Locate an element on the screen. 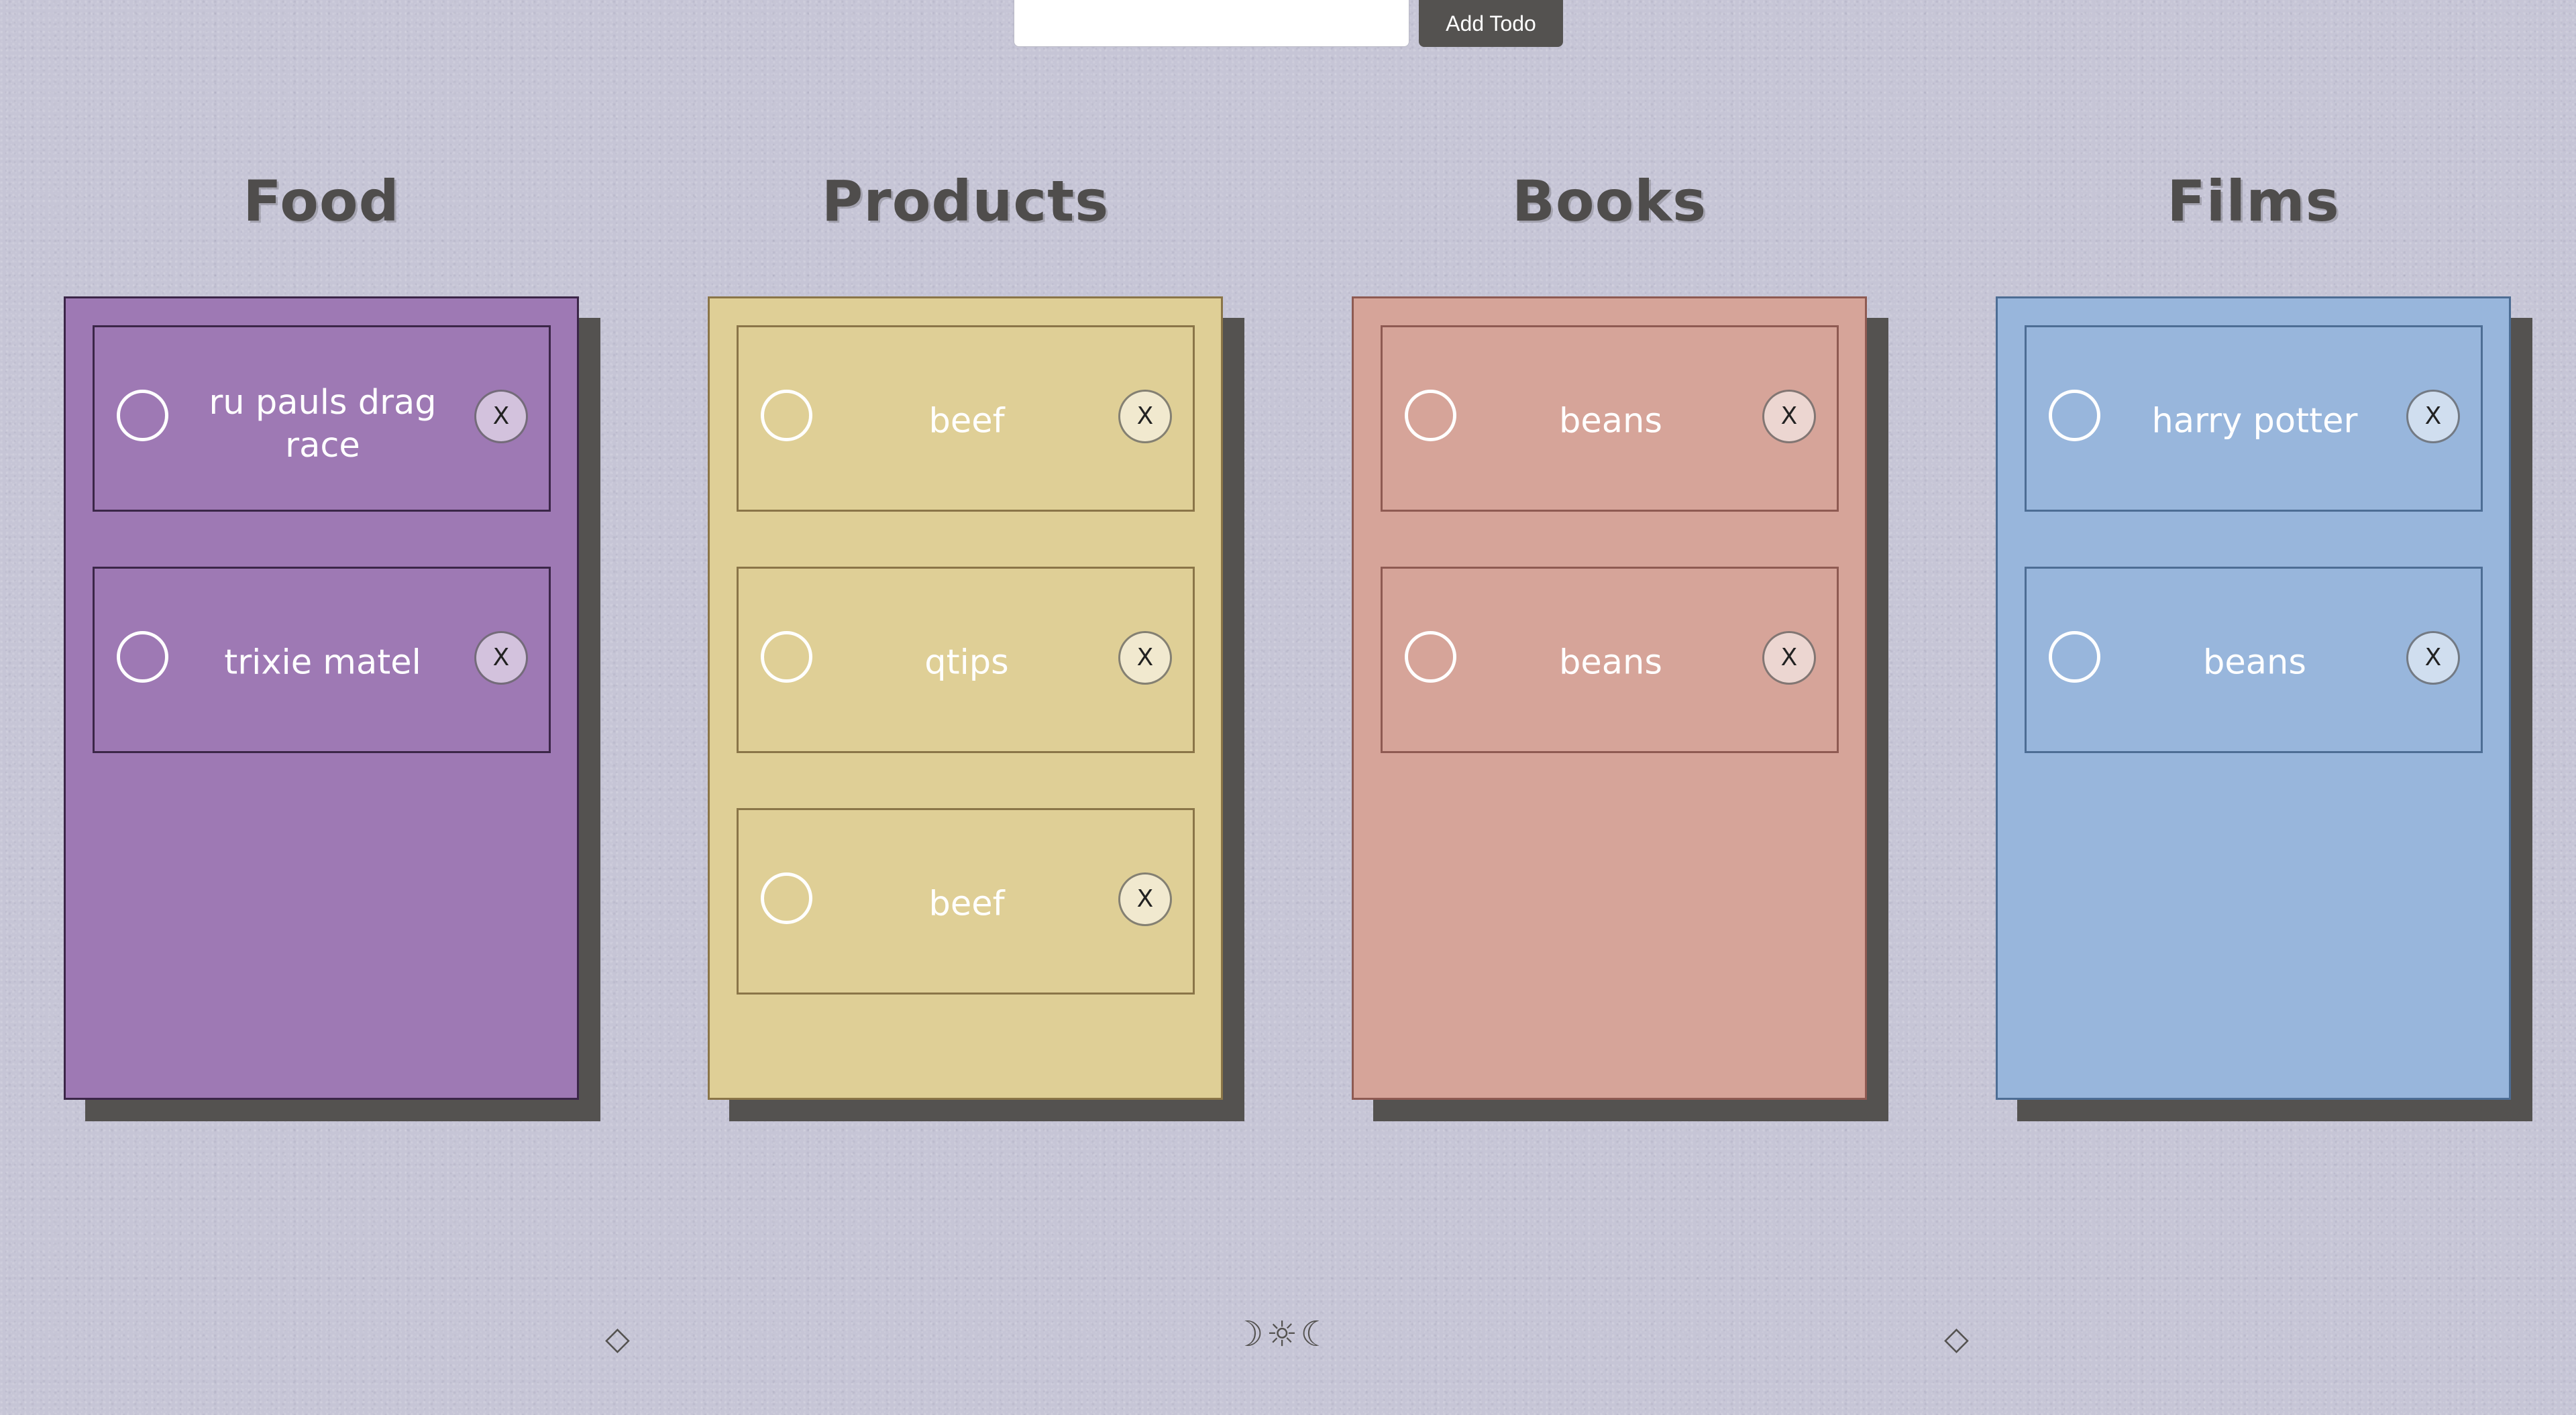 This screenshot has width=2576, height=1415. card: harry potter X beans X is located at coordinates (2253, 698).